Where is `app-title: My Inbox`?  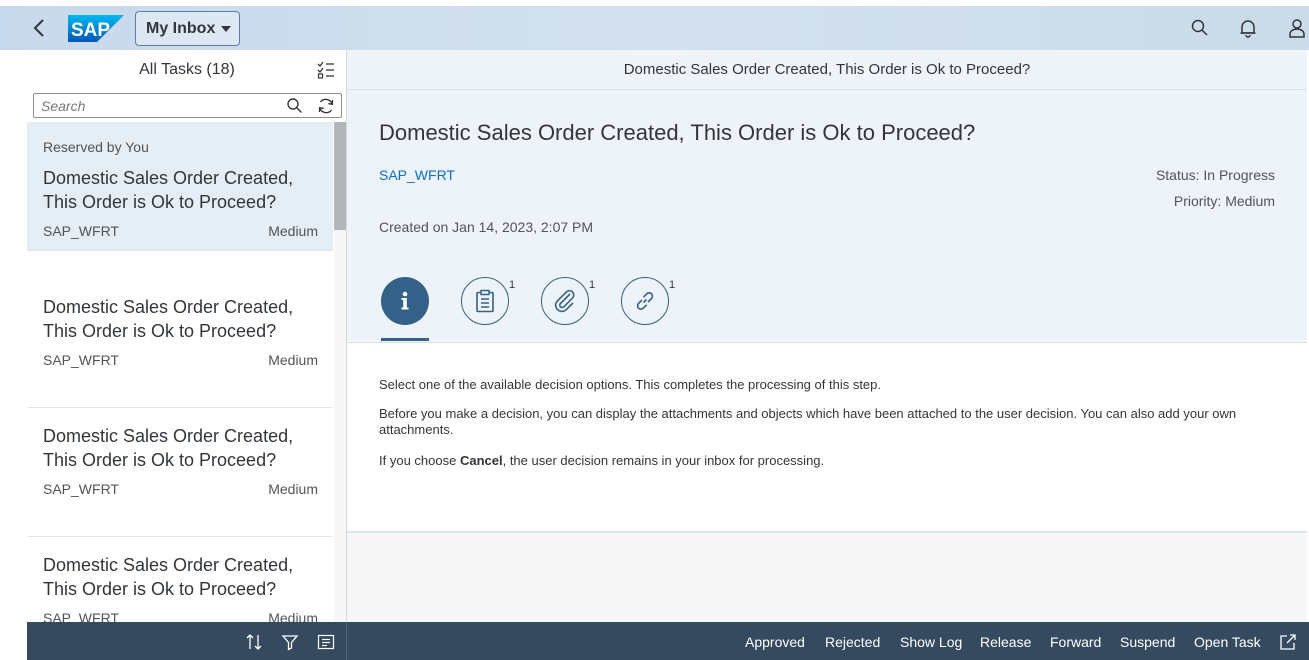 app-title: My Inbox is located at coordinates (181, 28).